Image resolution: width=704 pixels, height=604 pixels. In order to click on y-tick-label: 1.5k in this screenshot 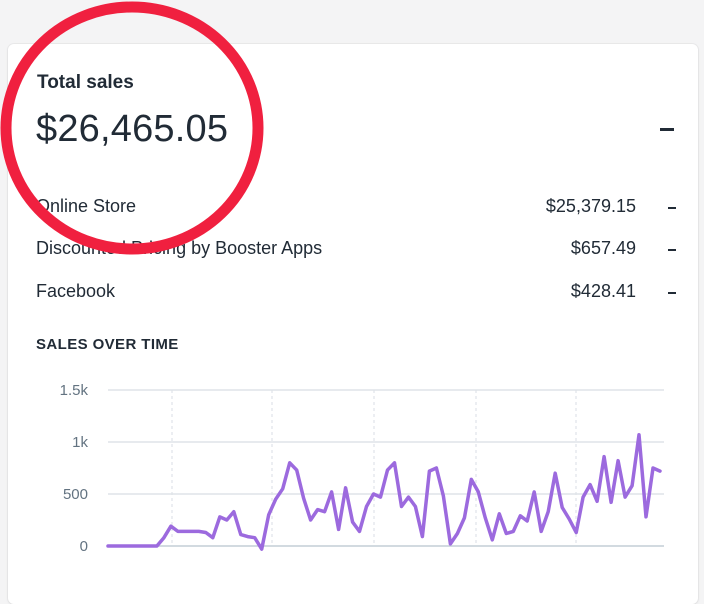, I will do `click(74, 390)`.